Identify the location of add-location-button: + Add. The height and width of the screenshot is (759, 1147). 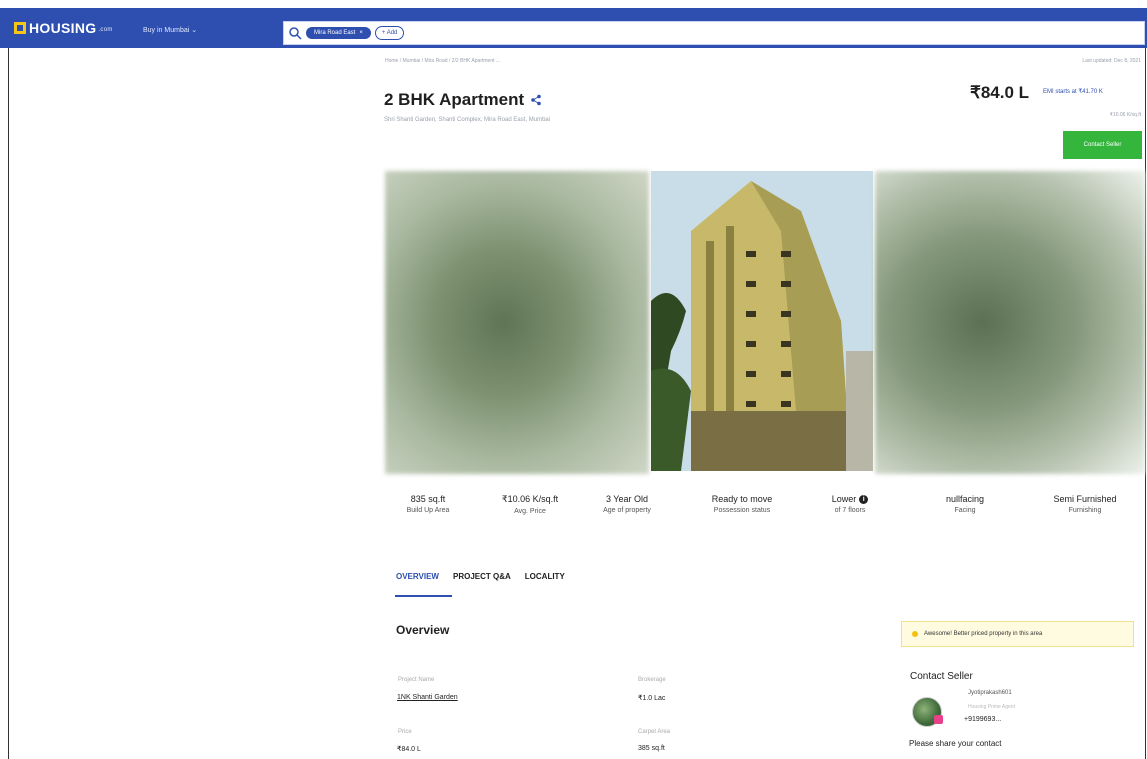
(389, 33).